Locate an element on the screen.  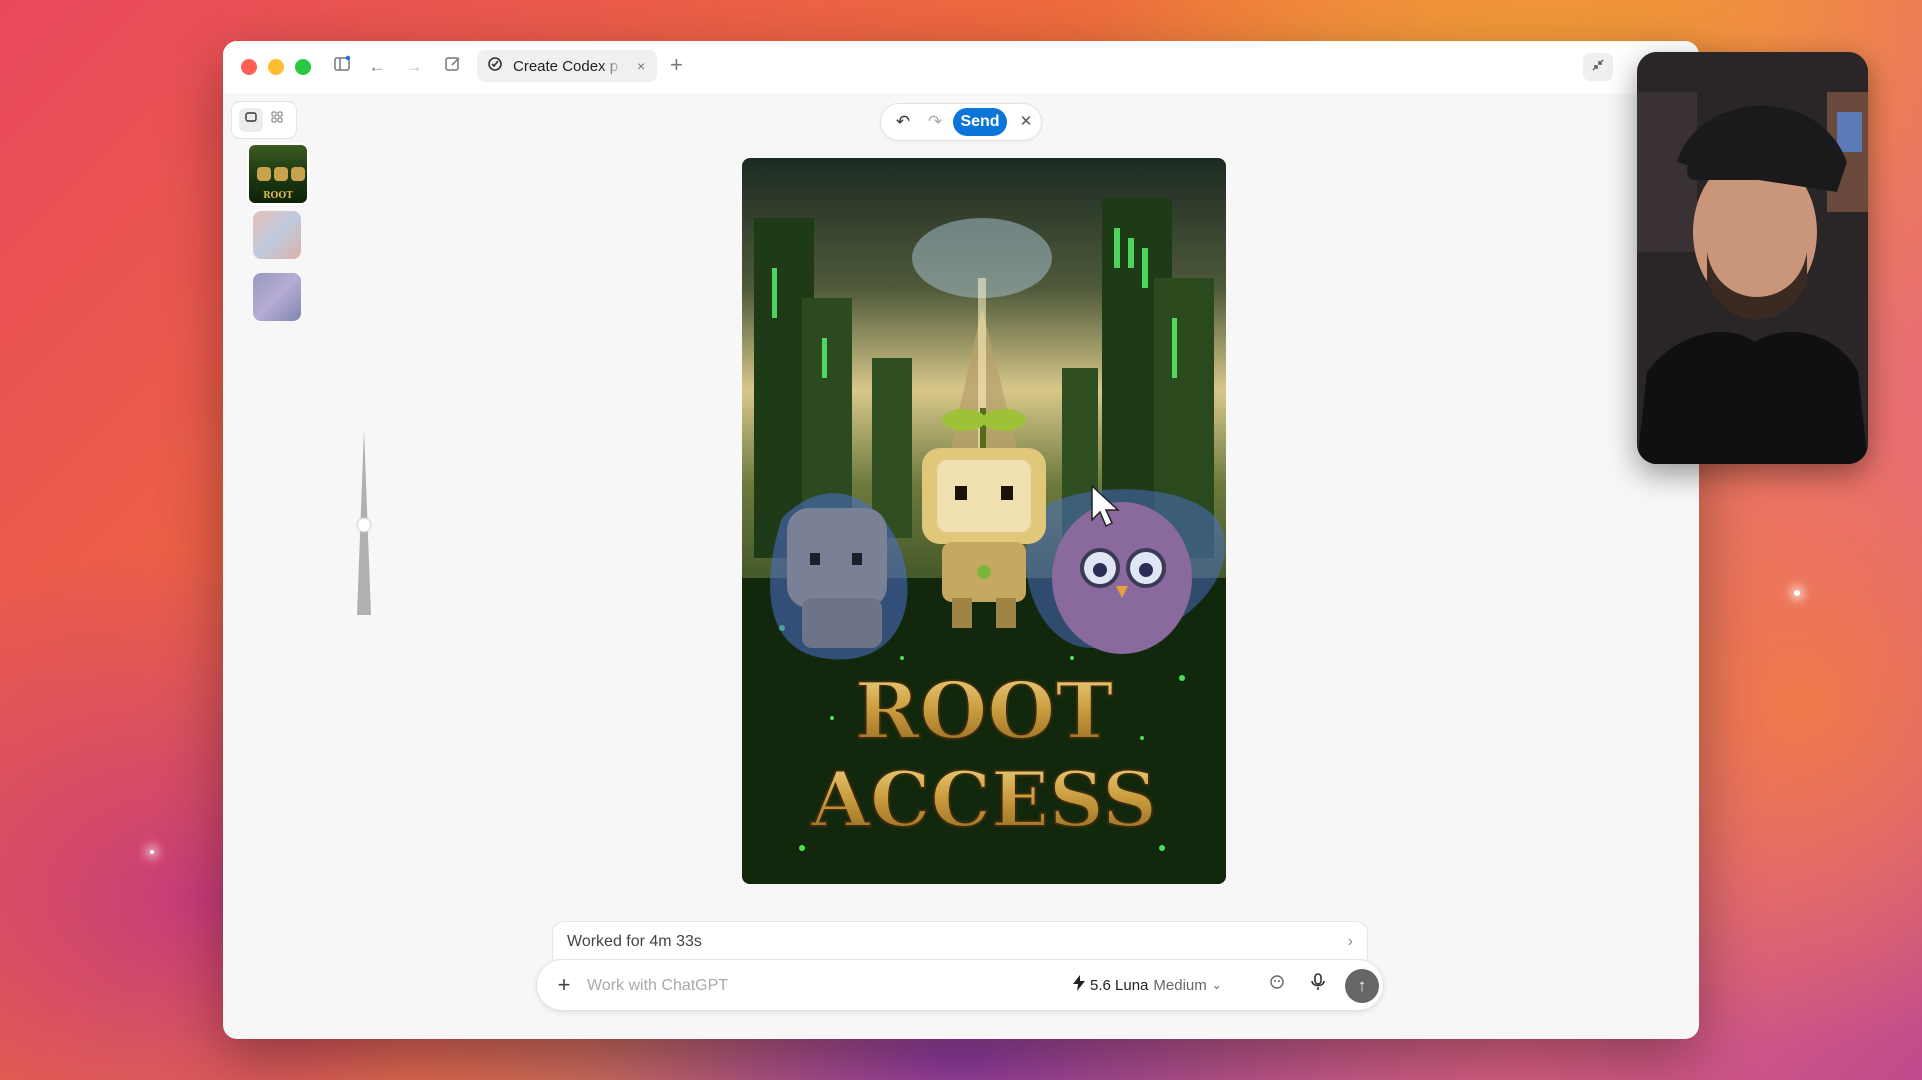
close-icon: ✕ is located at coordinates (1026, 122).